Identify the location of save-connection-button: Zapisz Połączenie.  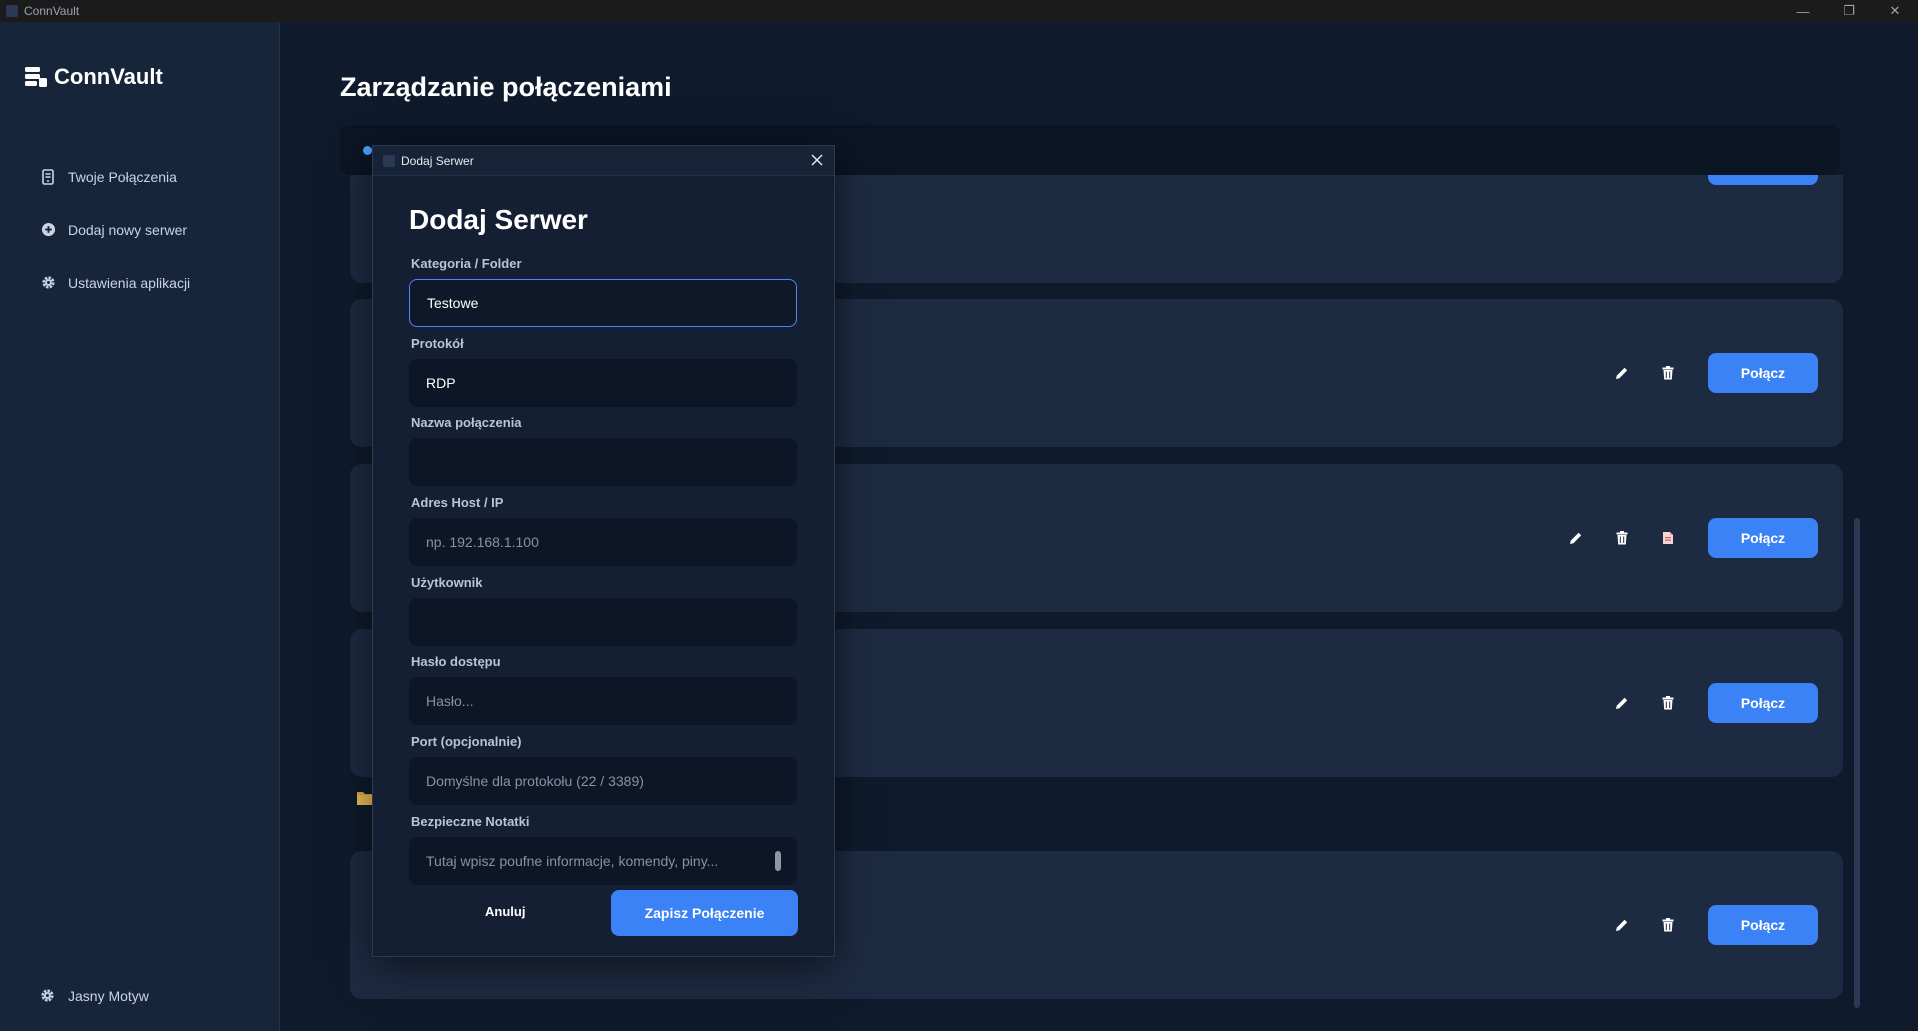
(704, 913).